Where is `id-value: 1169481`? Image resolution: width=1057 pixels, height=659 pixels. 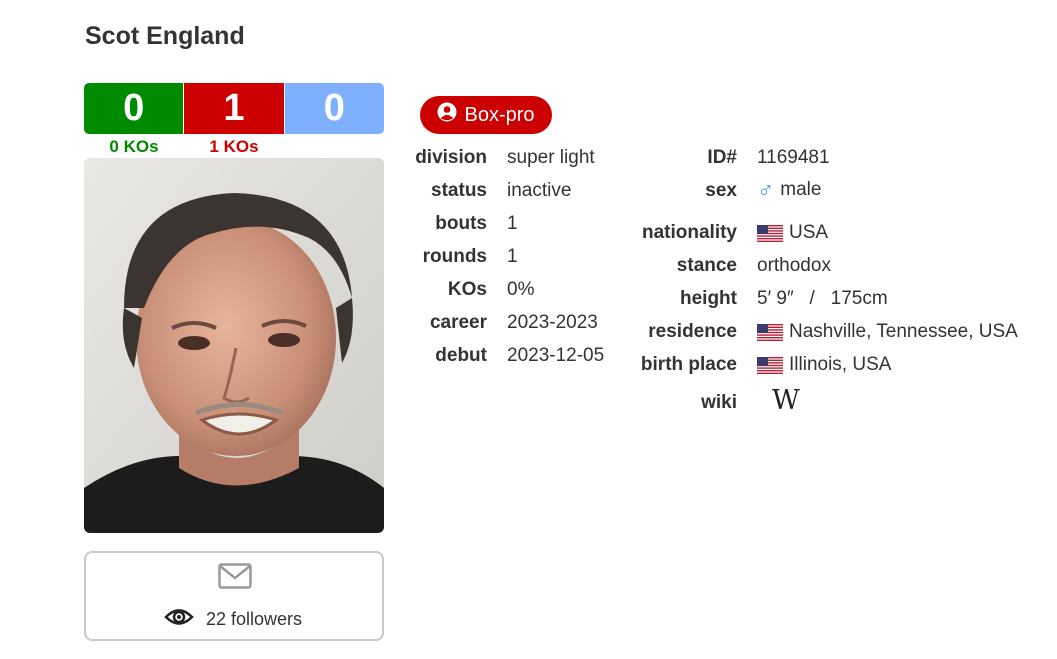 id-value: 1169481 is located at coordinates (793, 157).